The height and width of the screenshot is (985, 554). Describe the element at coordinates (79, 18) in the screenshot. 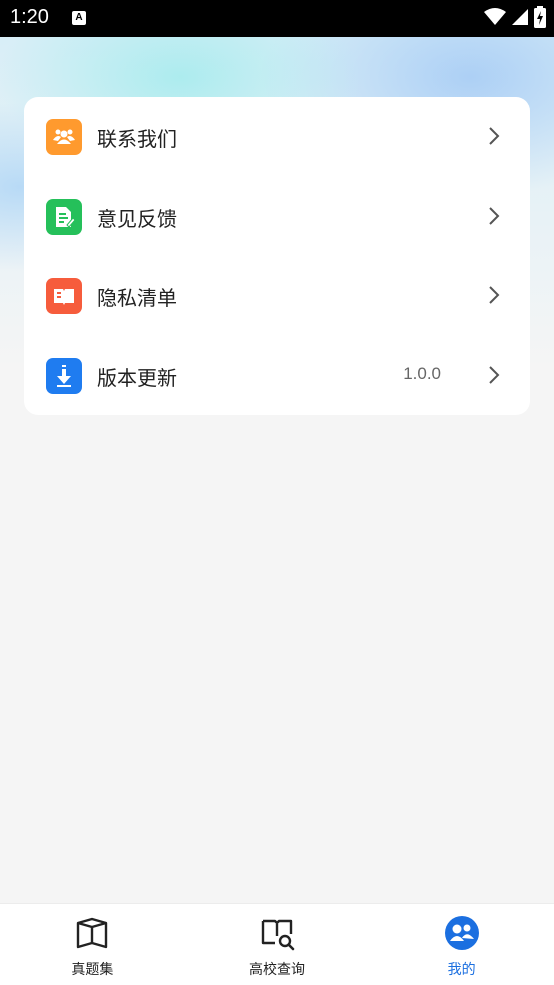

I see `notification-icon: A` at that location.